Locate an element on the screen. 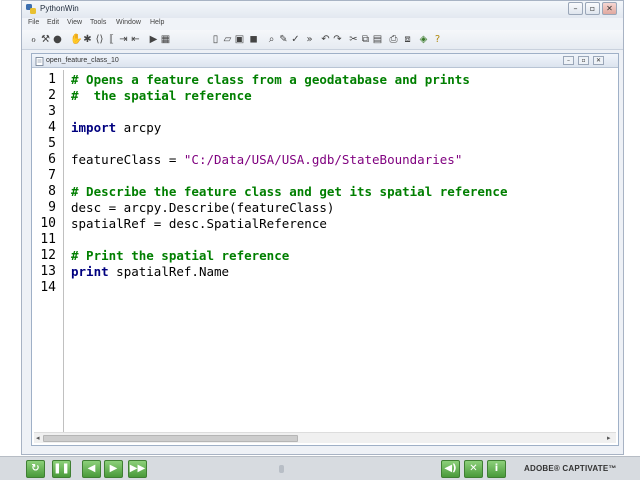 Image resolution: width=640 pixels, height=480 pixels. document-icon is located at coordinates (39, 61).